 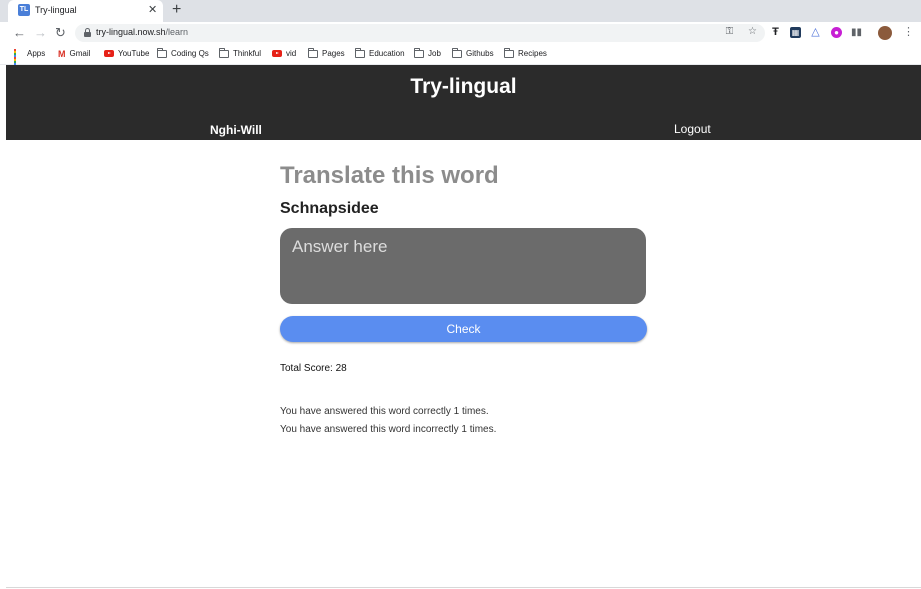 I want to click on tab-close-icon: ✕, so click(x=152, y=10).